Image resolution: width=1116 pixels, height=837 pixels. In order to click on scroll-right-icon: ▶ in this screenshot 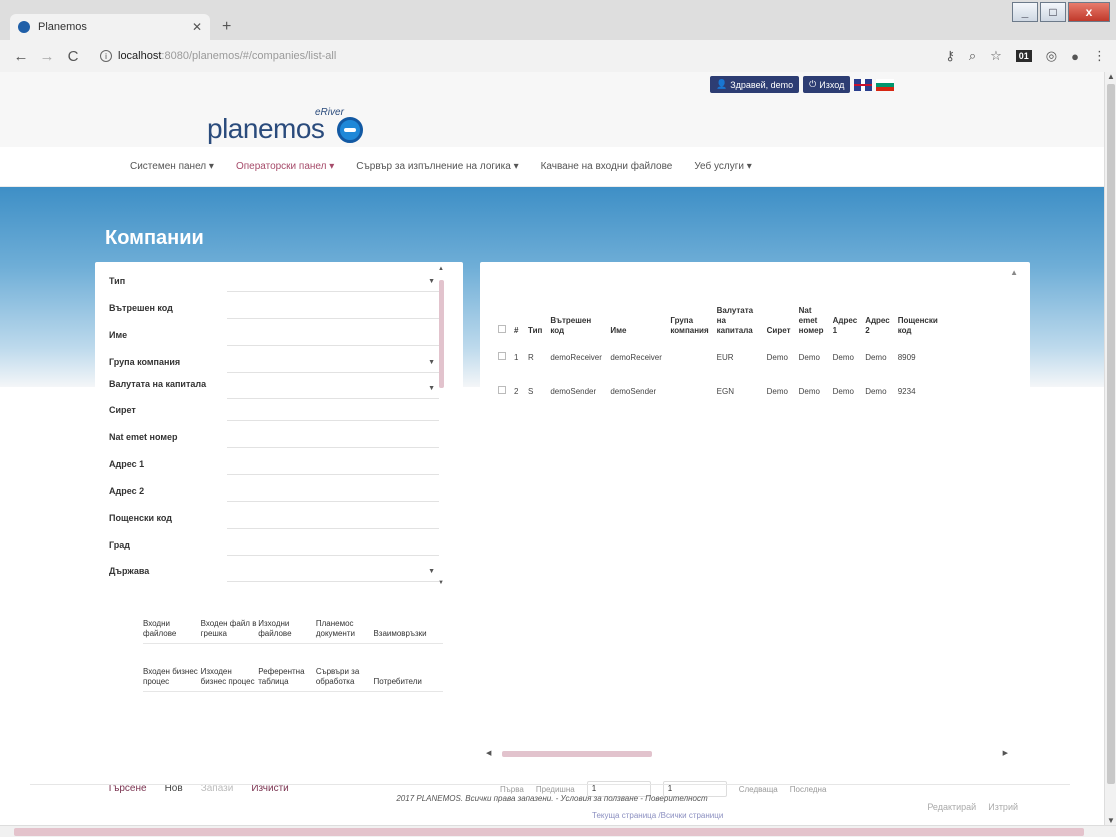, I will do `click(1005, 753)`.